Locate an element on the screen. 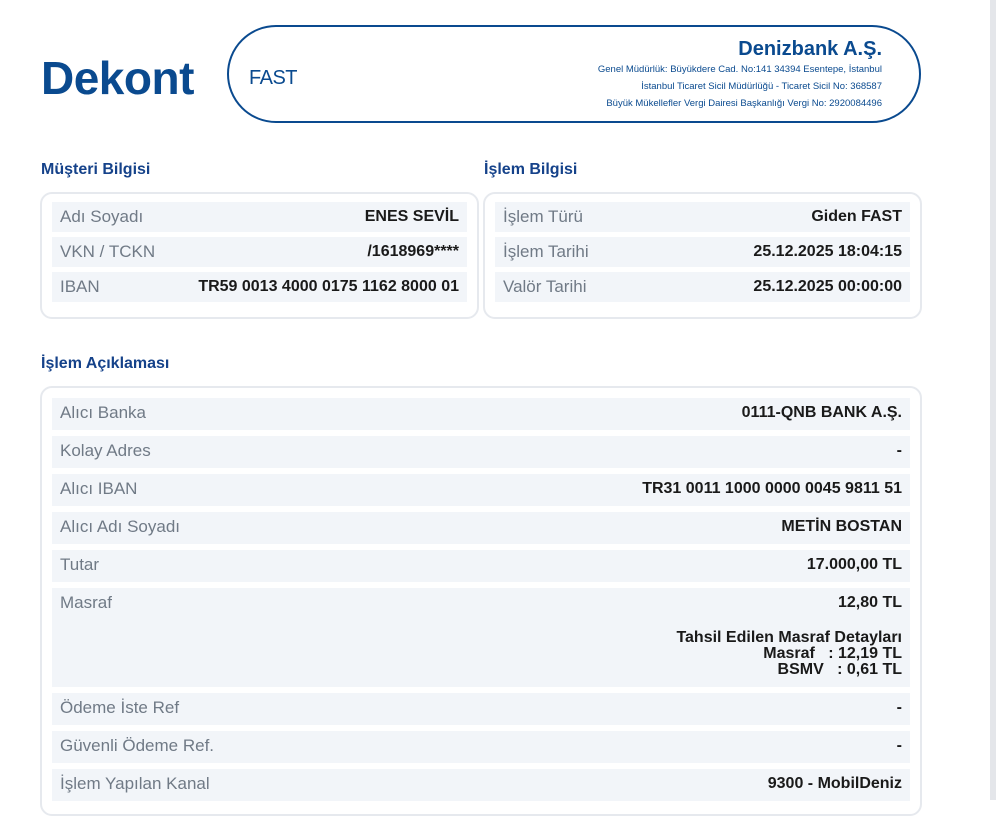 The image size is (996, 816). fee-details-masraf: Masraf : 12,19 TL is located at coordinates (832, 653).